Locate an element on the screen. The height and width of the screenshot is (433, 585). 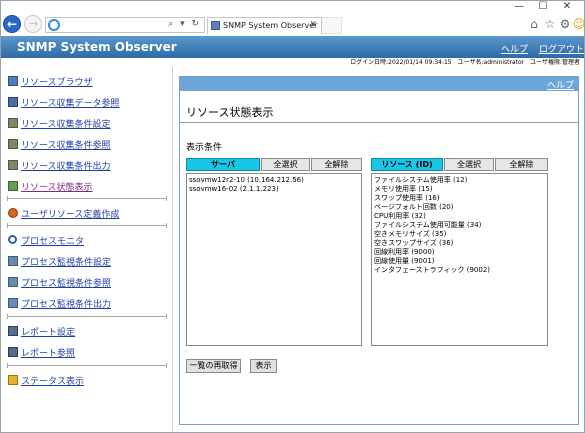
browser-toolbar: ← → ⌕ ▾ ↻ SNMP System Observer ✕ ⌂ ☆ ⚙ ☺ is located at coordinates (292, 25).